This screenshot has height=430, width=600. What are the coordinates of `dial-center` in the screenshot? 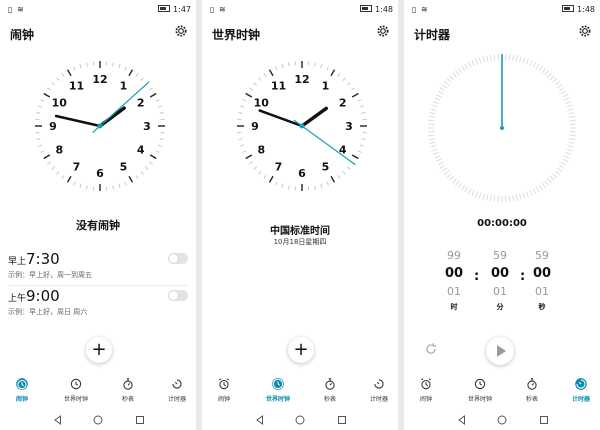 It's located at (502, 128).